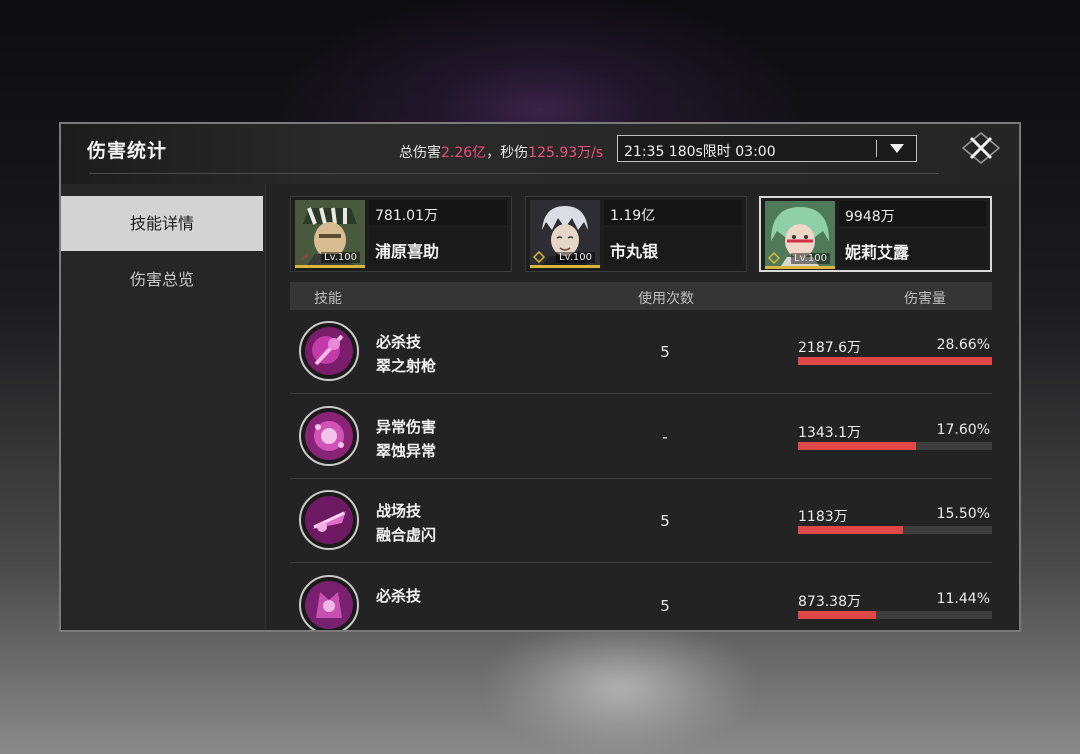 This screenshot has width=1080, height=754. What do you see at coordinates (912, 213) in the screenshot?
I see `character-damage: 9948万` at bounding box center [912, 213].